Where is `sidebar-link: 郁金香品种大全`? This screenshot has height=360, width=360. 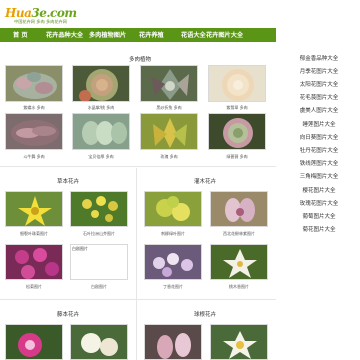
sidebar-link: 郁金香品种大全 is located at coordinates (319, 58).